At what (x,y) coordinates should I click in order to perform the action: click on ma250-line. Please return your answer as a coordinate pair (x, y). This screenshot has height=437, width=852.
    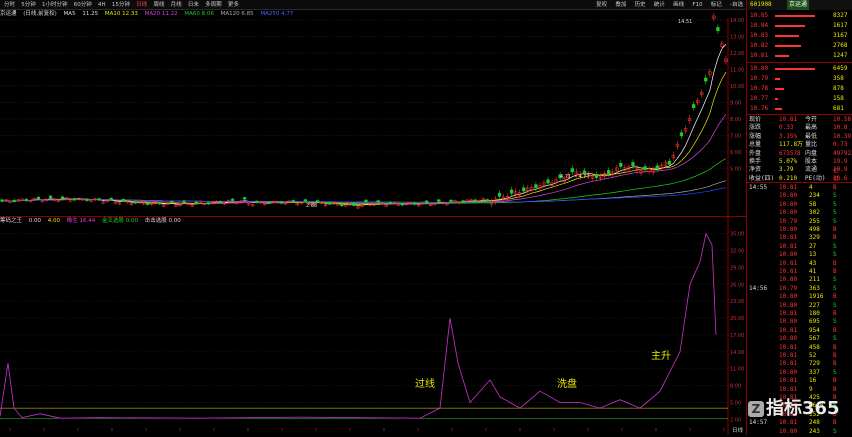
    Looking at the image, I should click on (364, 195).